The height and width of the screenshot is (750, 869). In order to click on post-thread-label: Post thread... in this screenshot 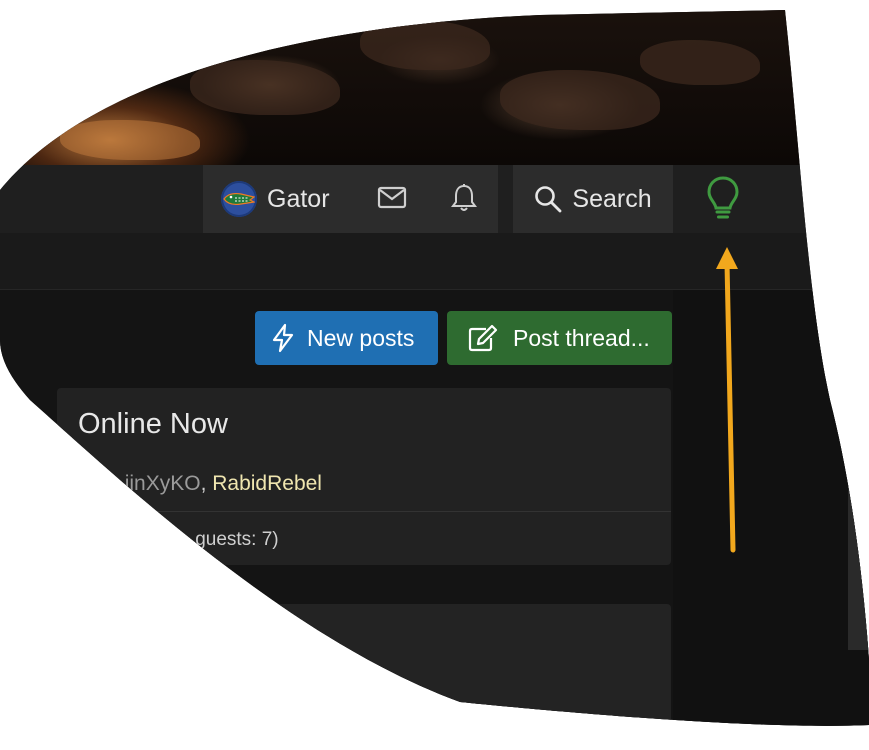, I will do `click(581, 337)`.